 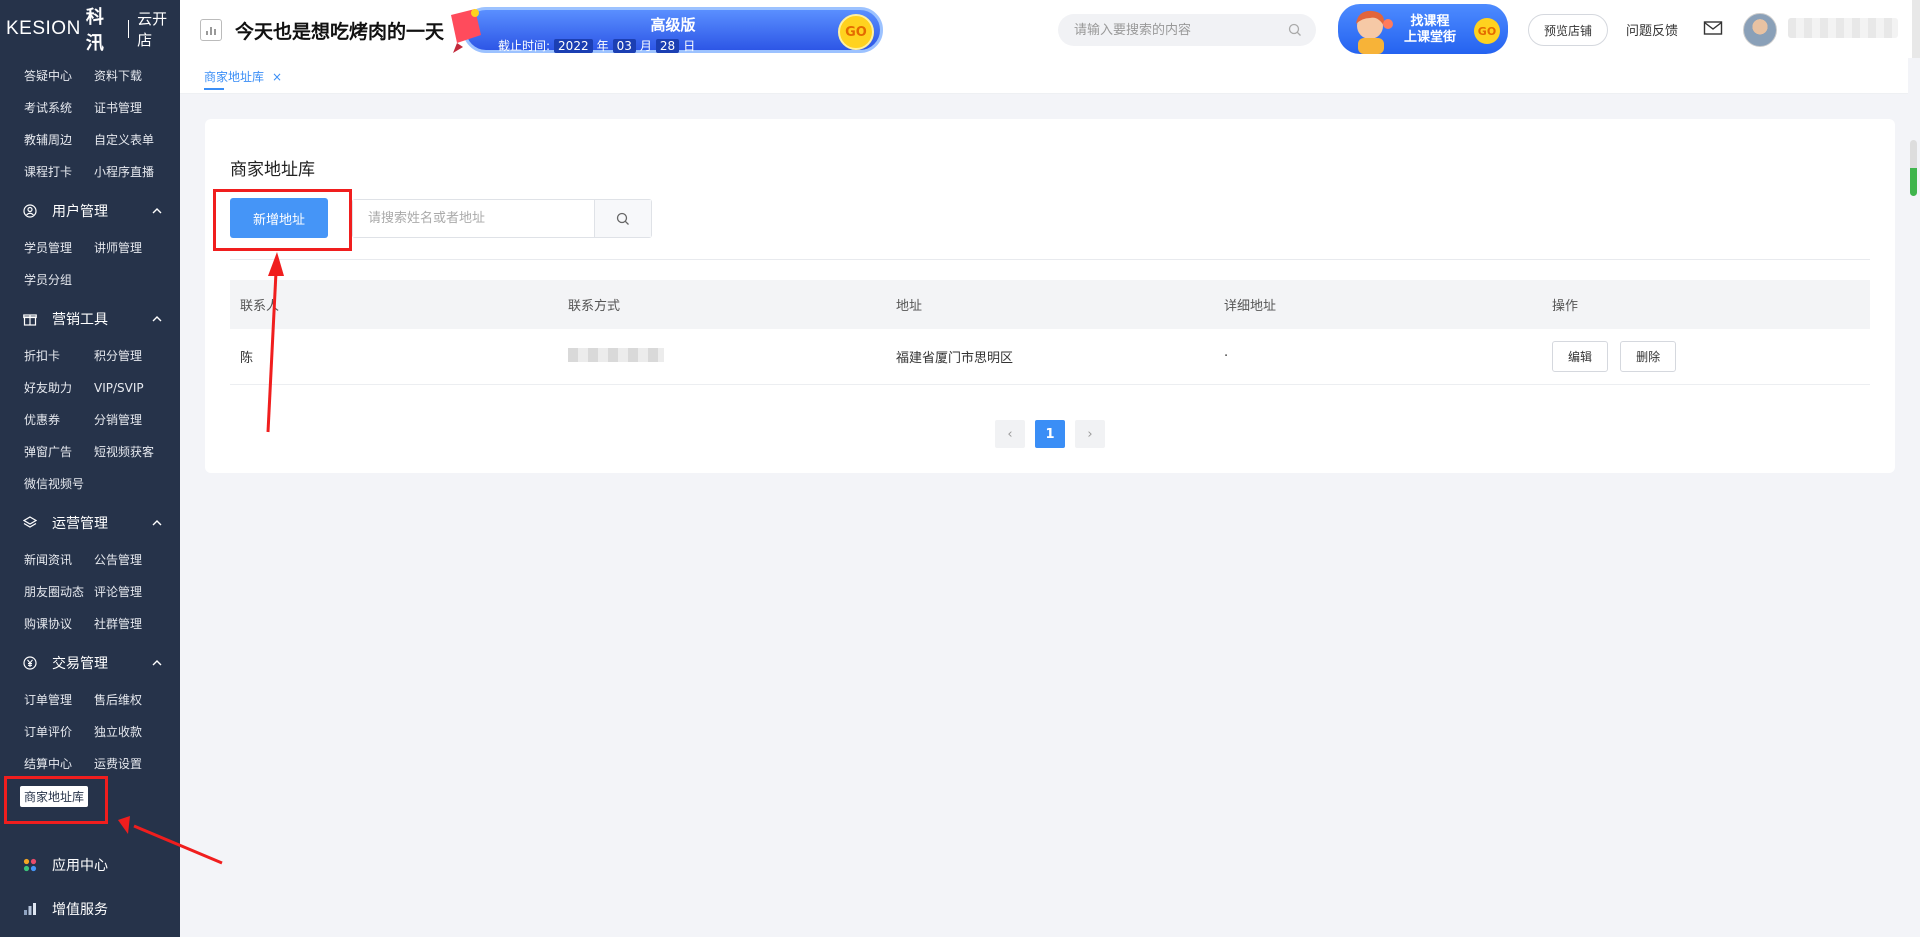 I want to click on sidebar-item: 购课协议, so click(x=59, y=624).